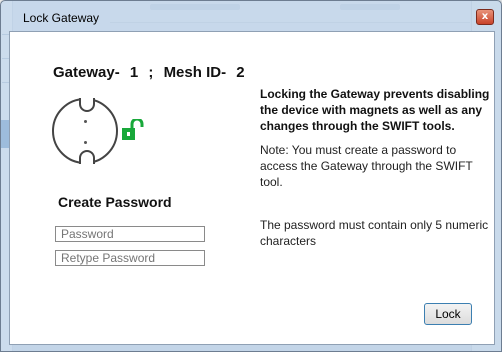 The width and height of the screenshot is (502, 352). I want to click on gateway-heading: Gateway- 1 ; Mesh ID- 2, so click(152, 72).